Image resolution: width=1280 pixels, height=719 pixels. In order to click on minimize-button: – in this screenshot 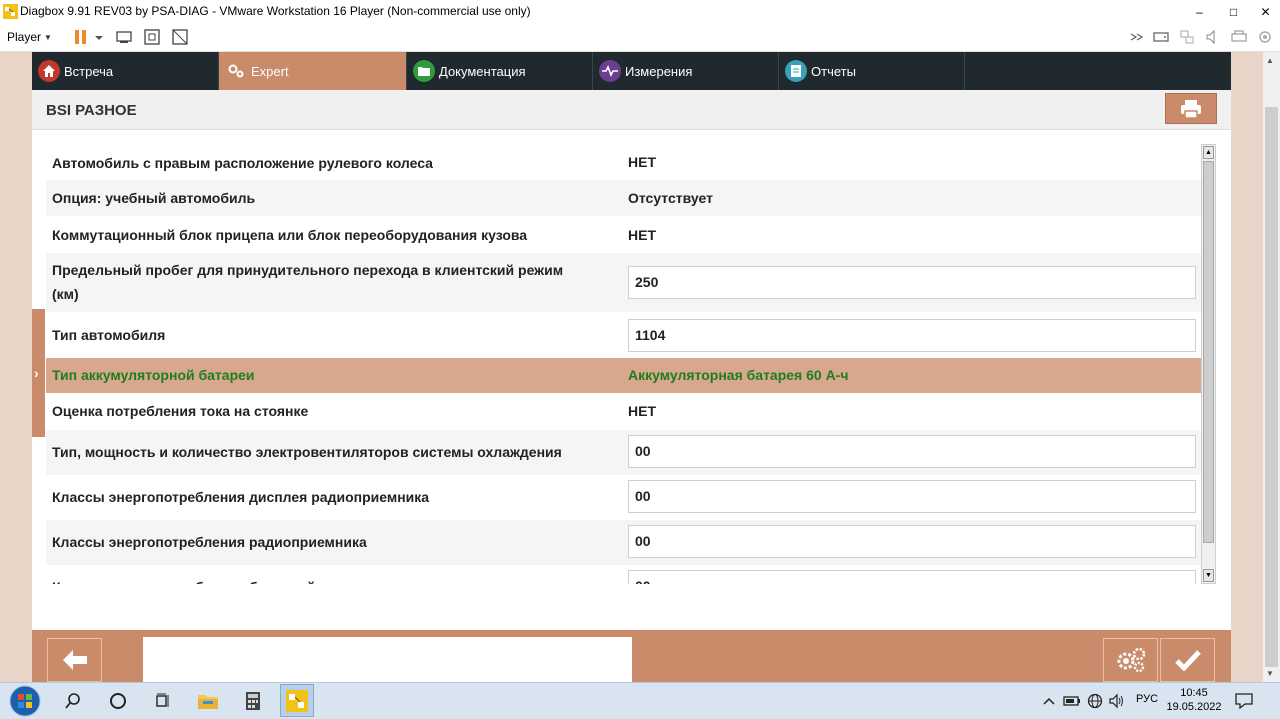, I will do `click(1199, 11)`.